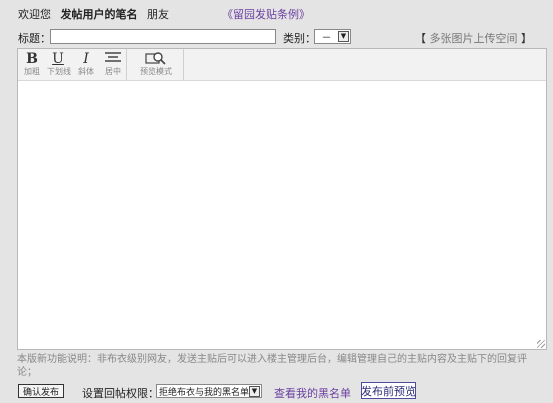 The image size is (553, 403). What do you see at coordinates (312, 393) in the screenshot?
I see `view-blacklist-link: 查看我的黑名单` at bounding box center [312, 393].